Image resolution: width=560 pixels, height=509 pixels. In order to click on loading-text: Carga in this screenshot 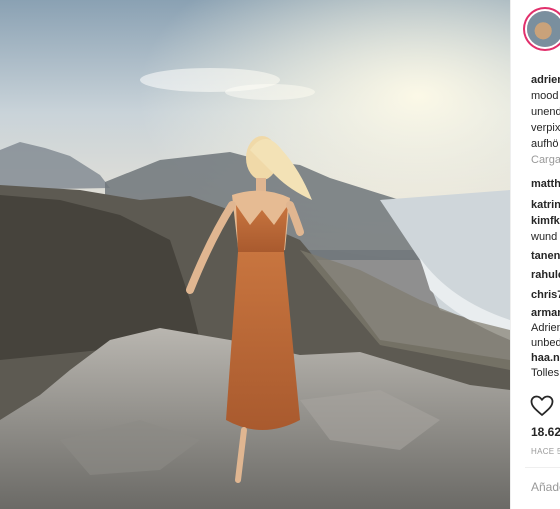, I will do `click(545, 160)`.